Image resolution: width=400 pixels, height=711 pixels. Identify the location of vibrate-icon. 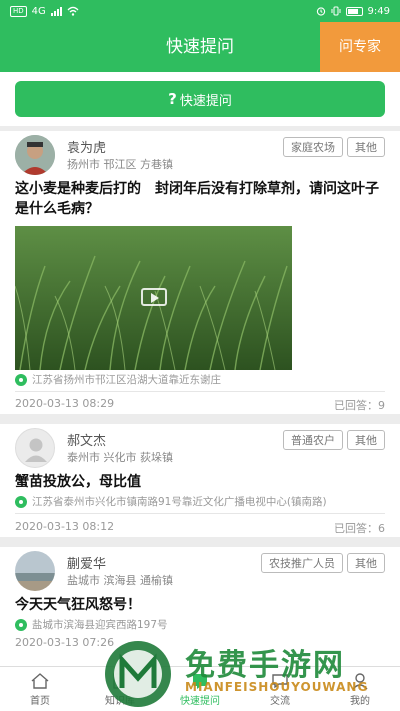
(336, 11).